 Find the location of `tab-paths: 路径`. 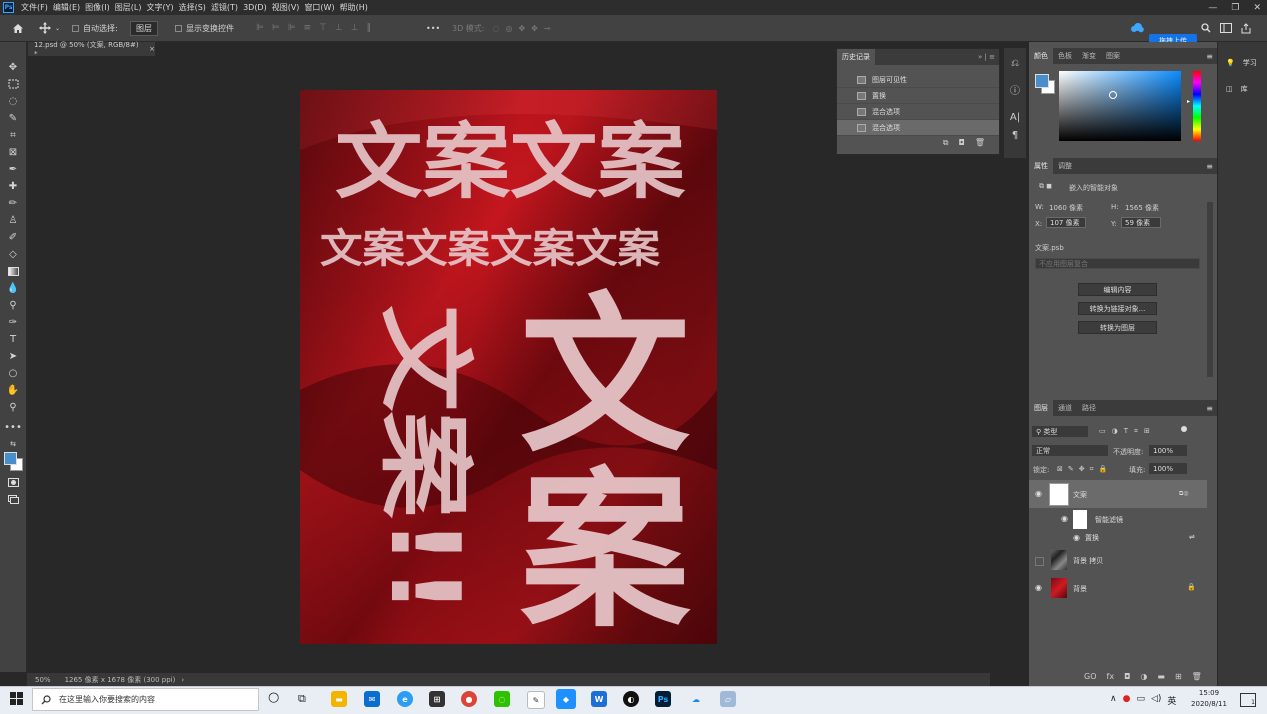

tab-paths: 路径 is located at coordinates (1089, 408).